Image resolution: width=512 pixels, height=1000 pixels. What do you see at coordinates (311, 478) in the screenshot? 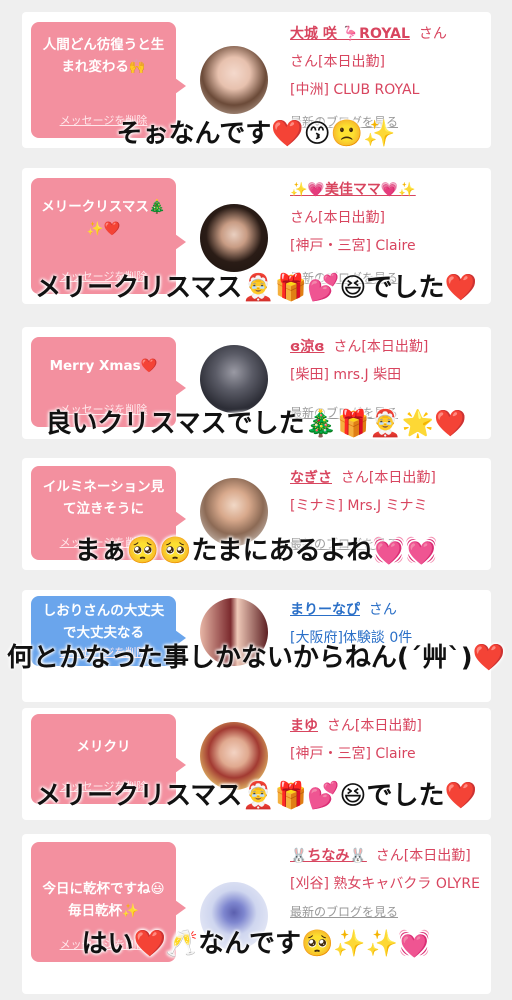
I see `profile-name-link: なぎさ` at bounding box center [311, 478].